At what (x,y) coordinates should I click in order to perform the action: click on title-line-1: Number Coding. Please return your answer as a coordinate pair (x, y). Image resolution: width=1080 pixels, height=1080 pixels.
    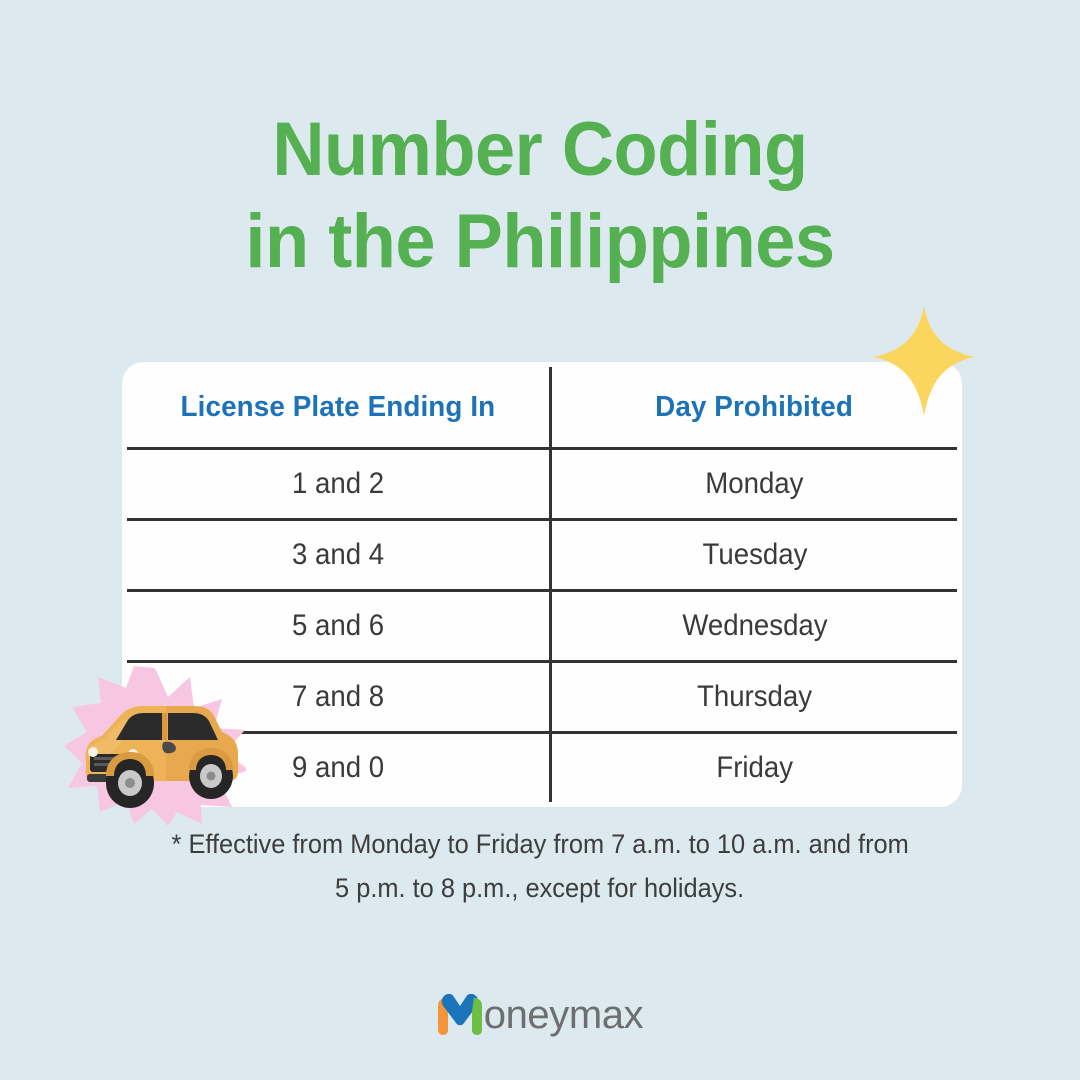
    Looking at the image, I should click on (540, 149).